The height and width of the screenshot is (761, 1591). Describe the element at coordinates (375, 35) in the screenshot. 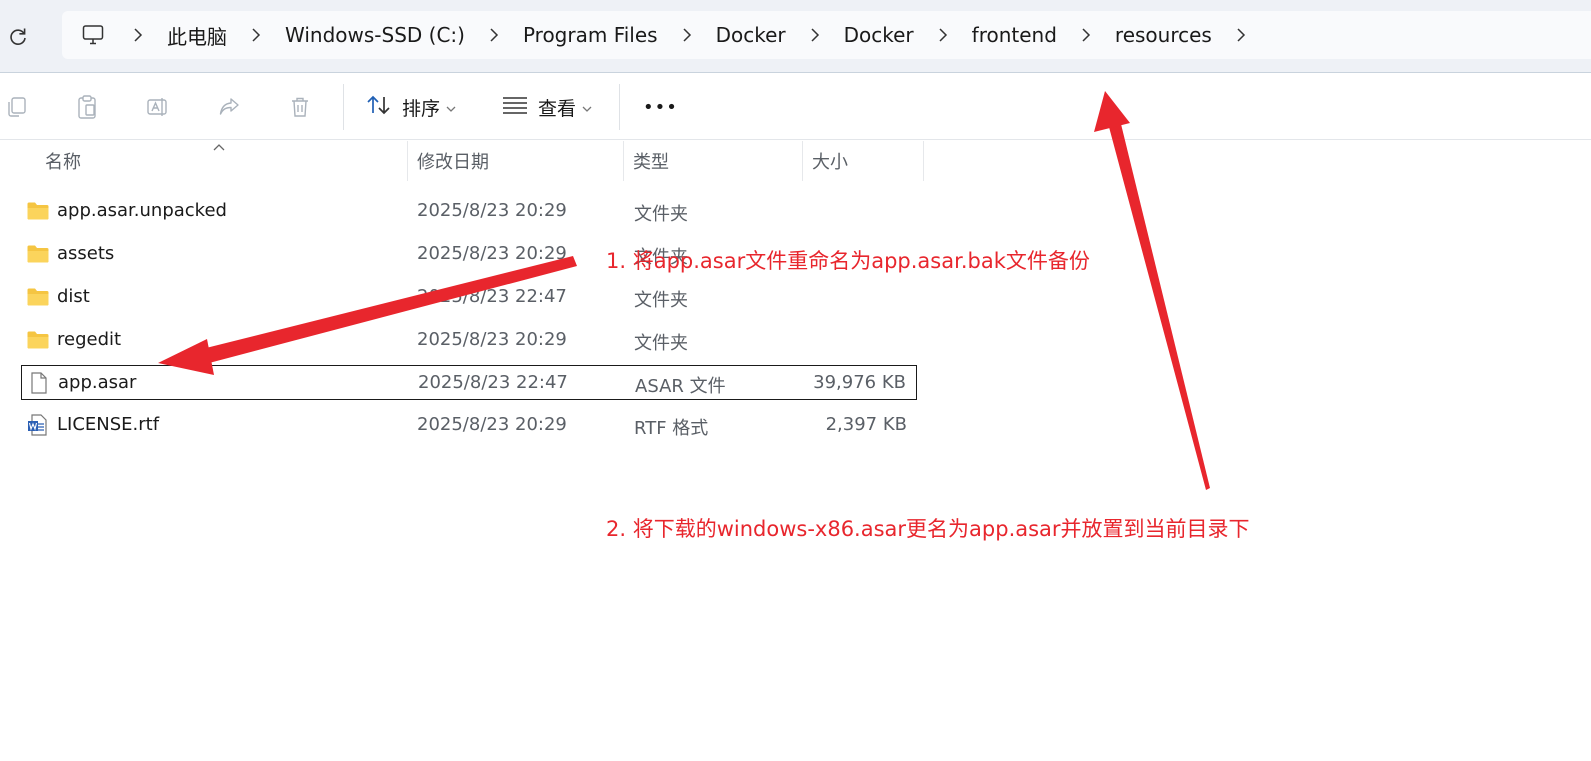

I see `breadcrumb-item-drive: Windows-SSD (C:)` at that location.